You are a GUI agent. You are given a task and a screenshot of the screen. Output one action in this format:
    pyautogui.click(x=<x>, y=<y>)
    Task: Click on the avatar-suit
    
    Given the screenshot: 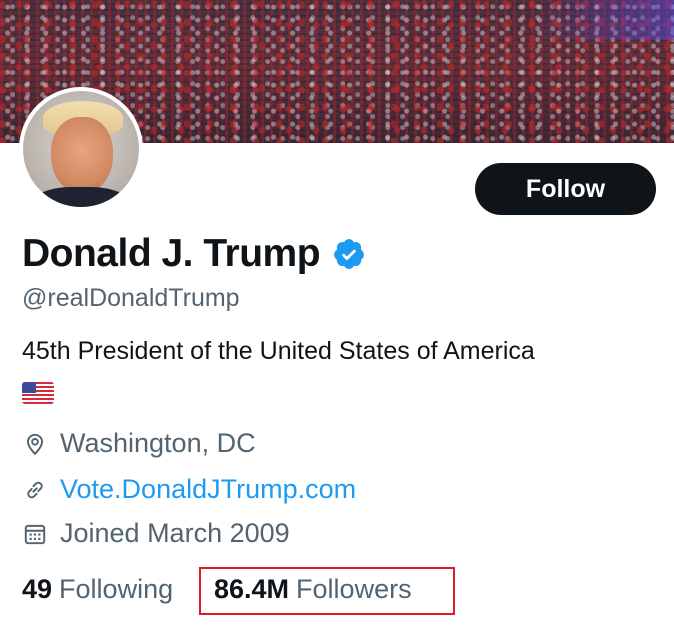 What is the action you would take?
    pyautogui.click(x=81, y=197)
    